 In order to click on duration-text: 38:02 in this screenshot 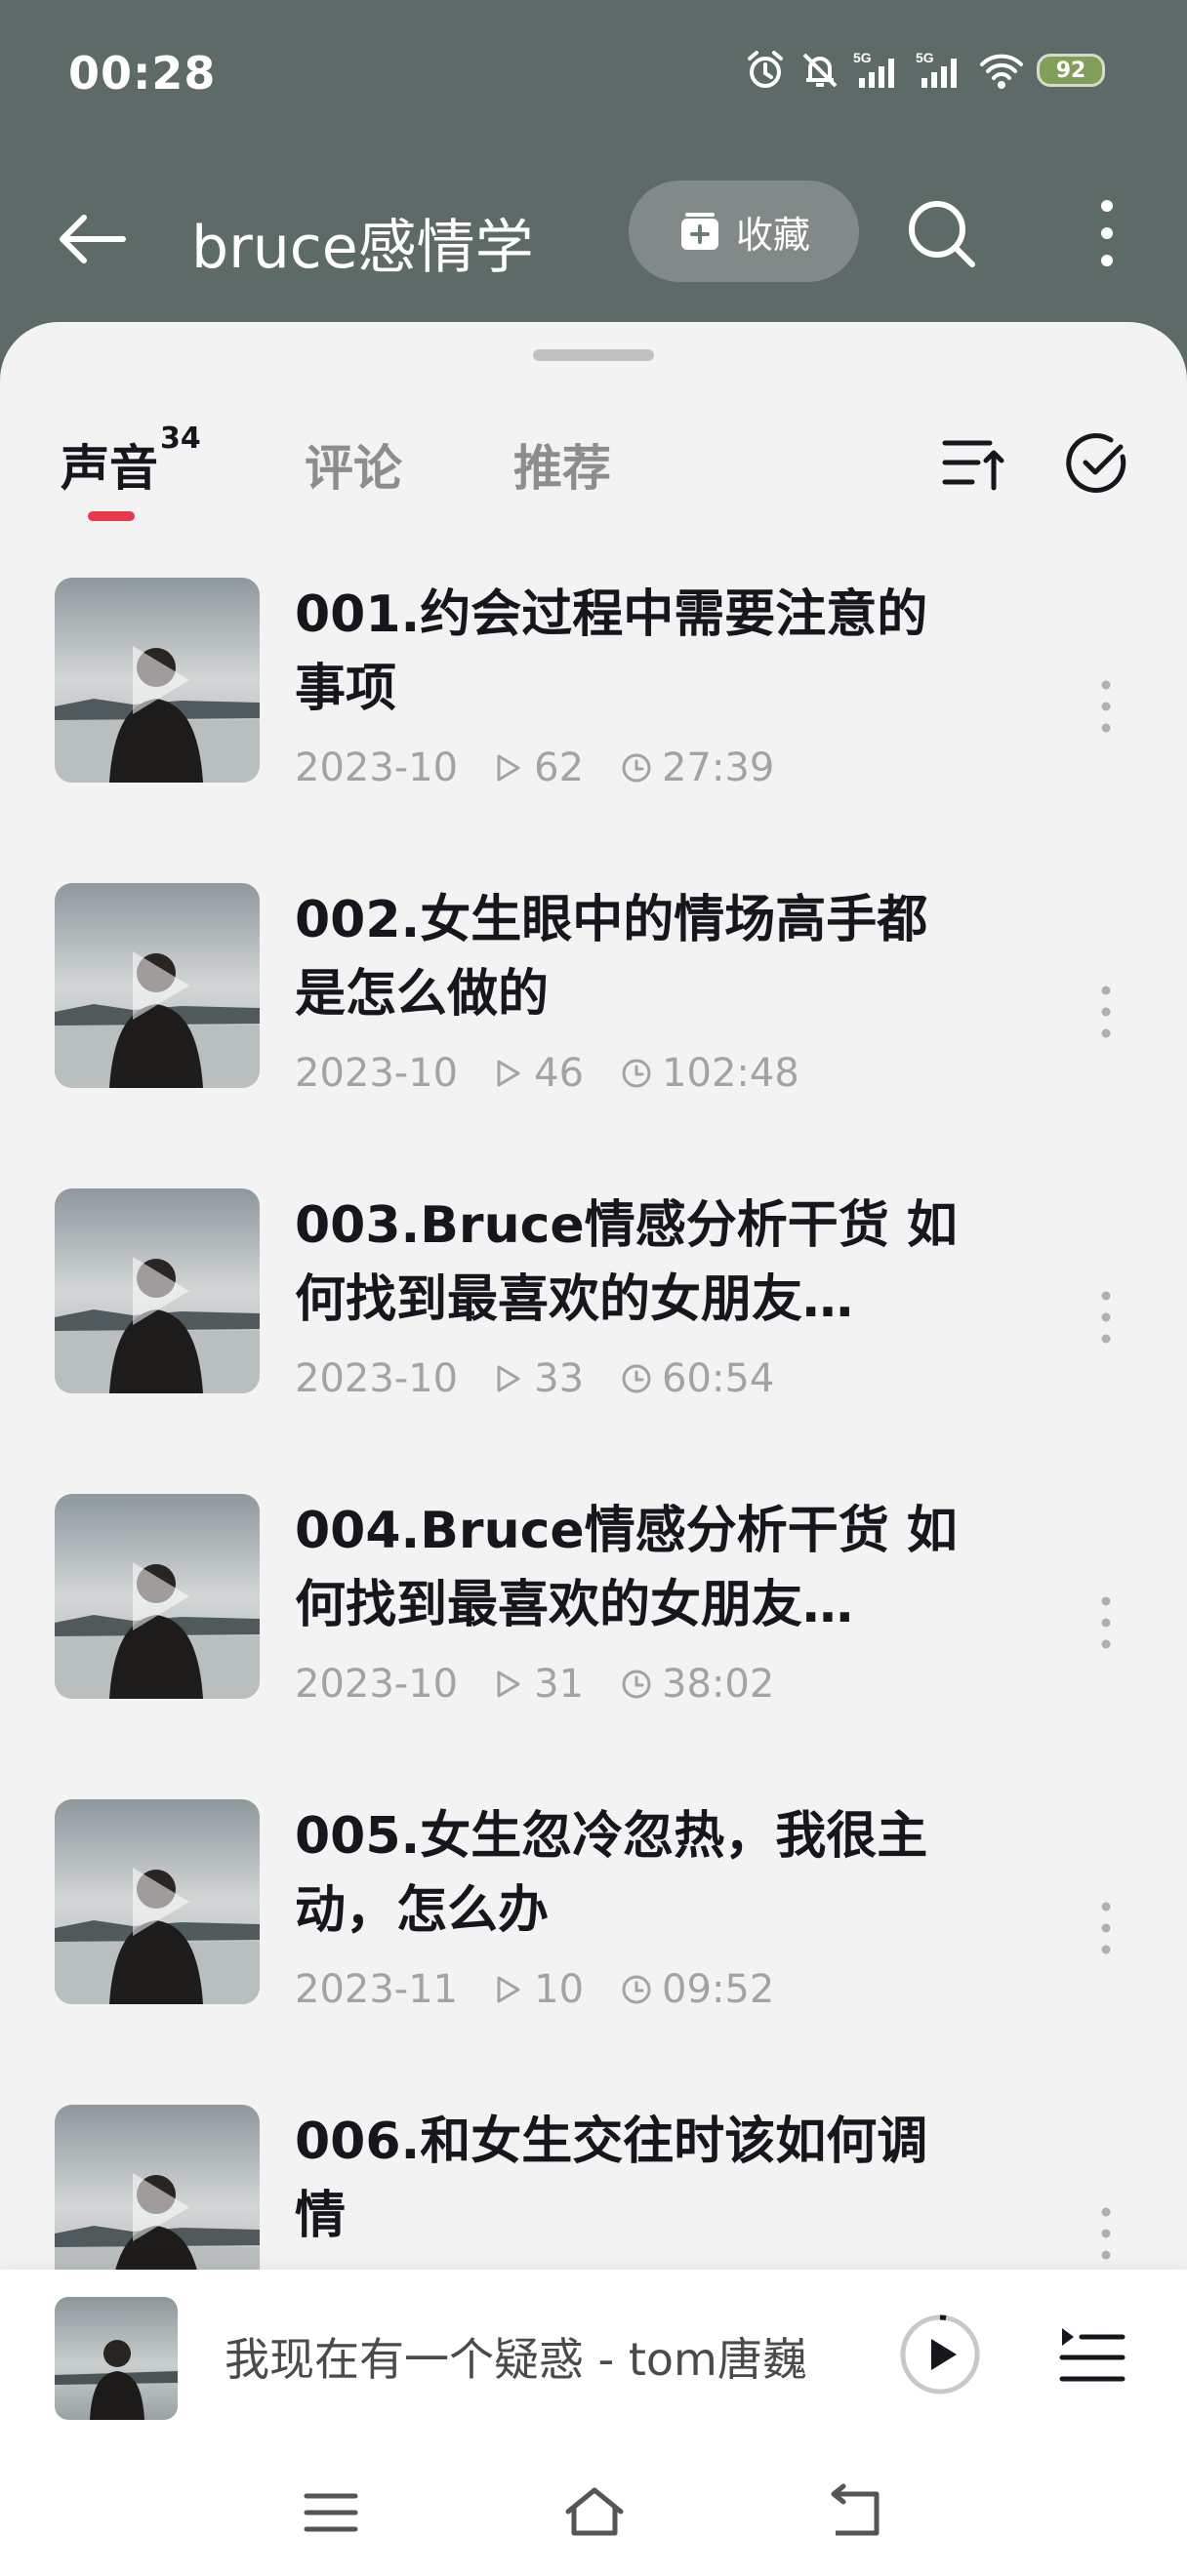, I will do `click(718, 1684)`.